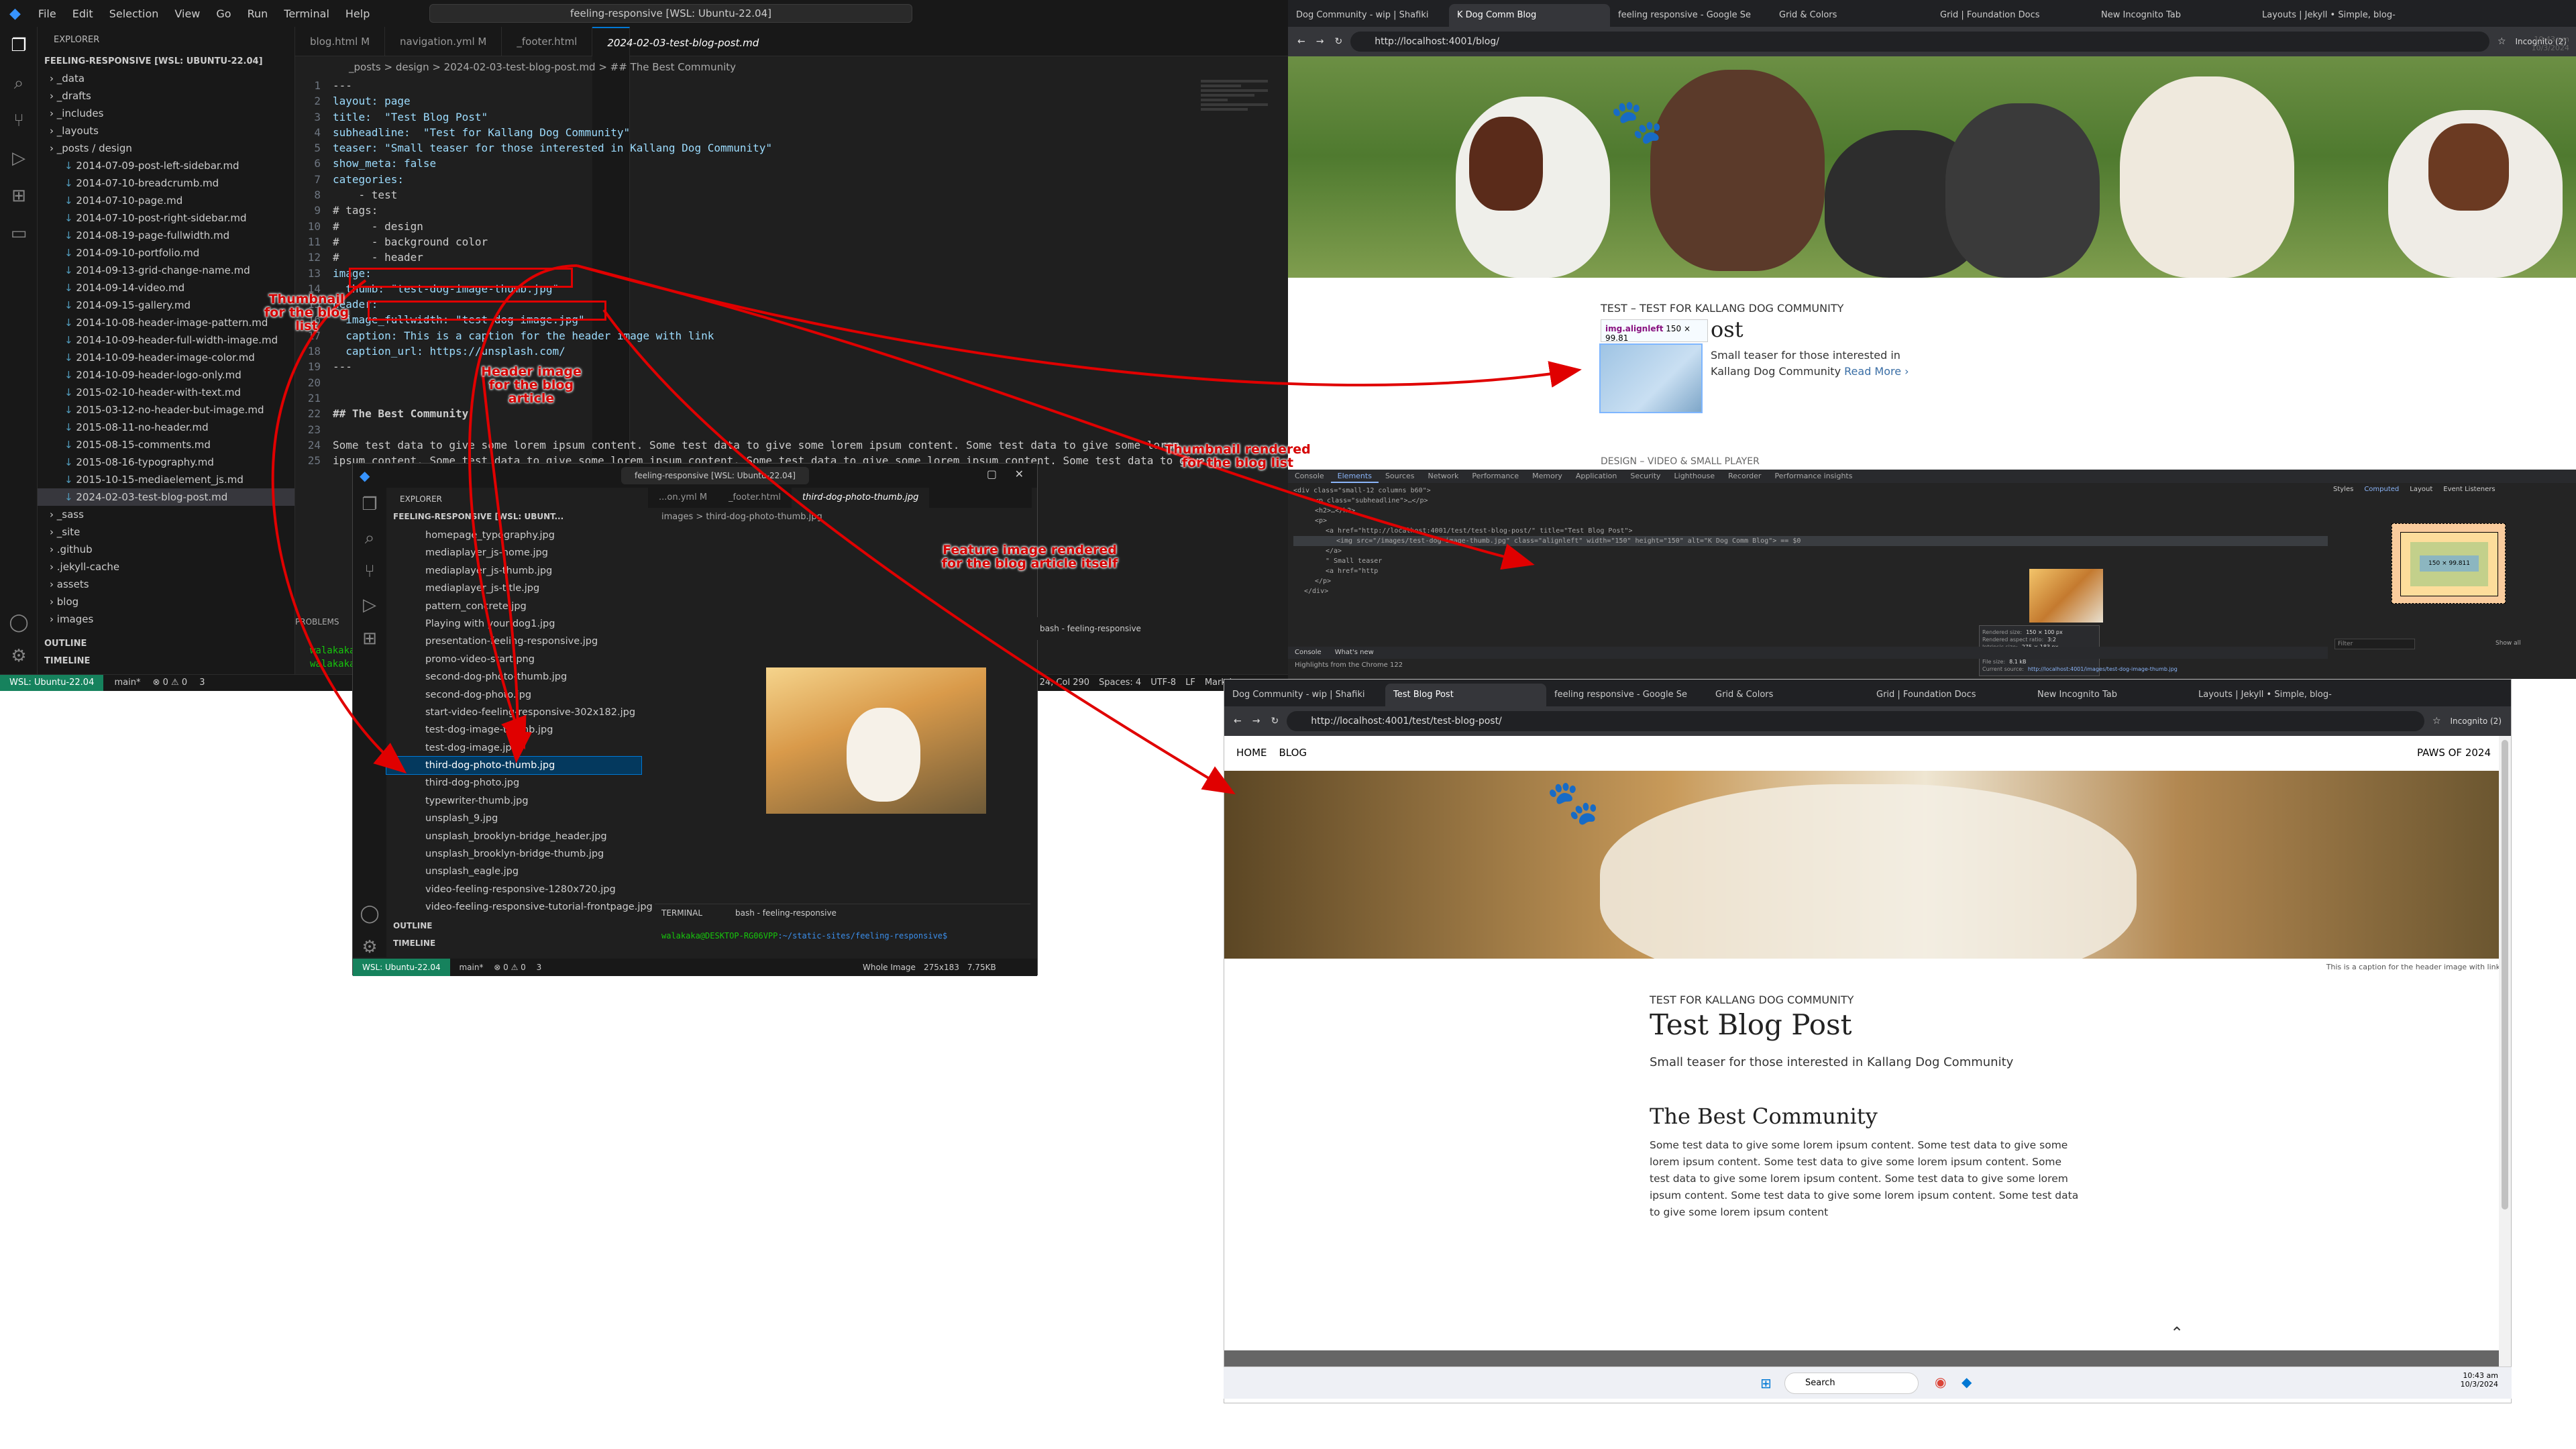 The image size is (2576, 1449). Describe the element at coordinates (461, 278) in the screenshot. I see `thumb-highlight-box` at that location.